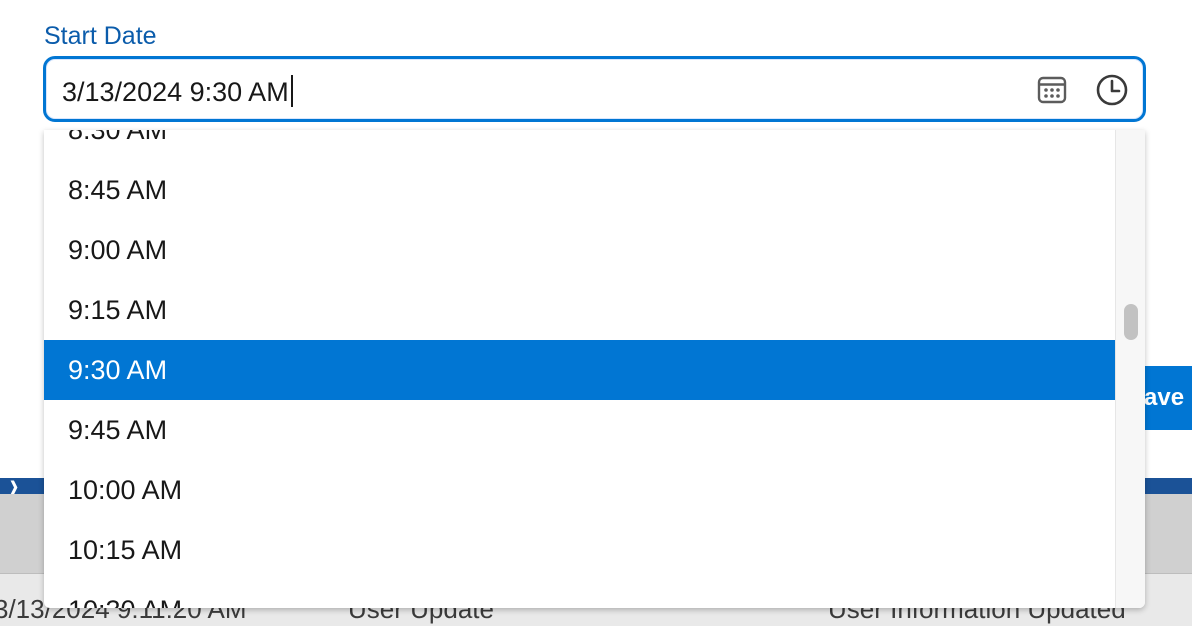  I want to click on time-option: 8:30 AM, so click(579, 145).